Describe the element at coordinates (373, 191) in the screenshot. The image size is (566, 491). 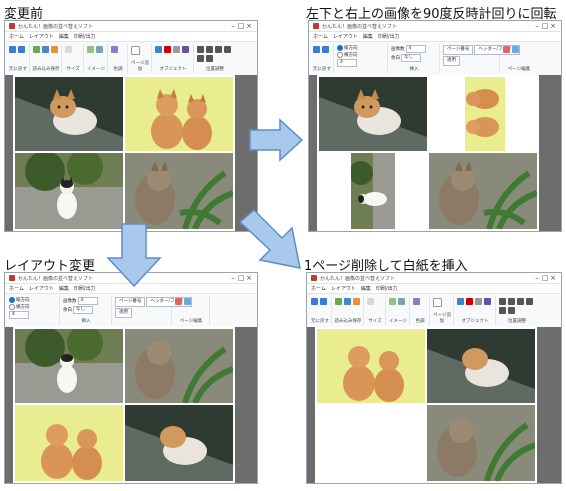
I see `photo-black-white-cat-rotated` at that location.